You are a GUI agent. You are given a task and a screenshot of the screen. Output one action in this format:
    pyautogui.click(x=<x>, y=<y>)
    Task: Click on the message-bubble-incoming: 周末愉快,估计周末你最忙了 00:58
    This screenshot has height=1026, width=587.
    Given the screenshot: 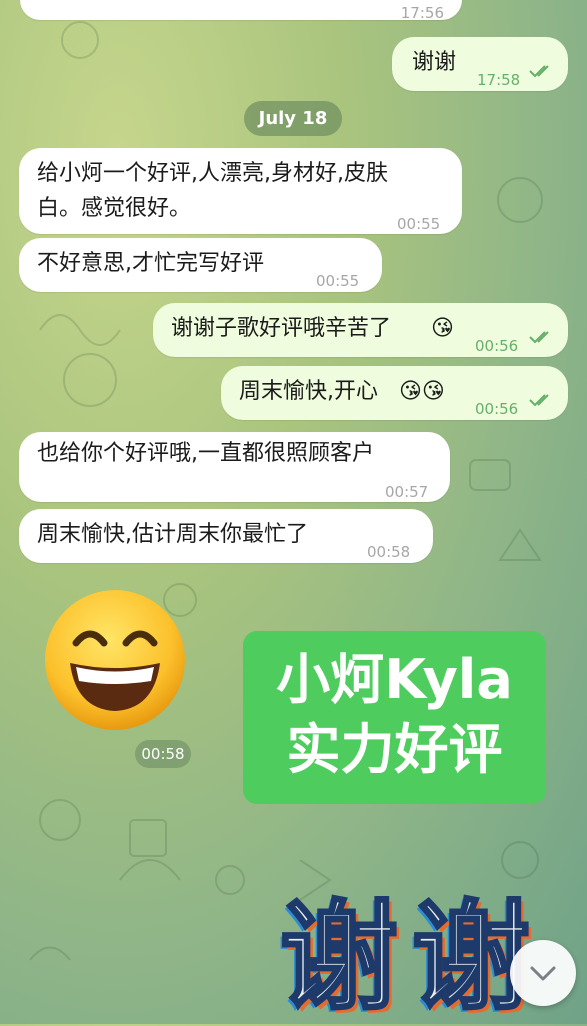 What is the action you would take?
    pyautogui.click(x=226, y=536)
    